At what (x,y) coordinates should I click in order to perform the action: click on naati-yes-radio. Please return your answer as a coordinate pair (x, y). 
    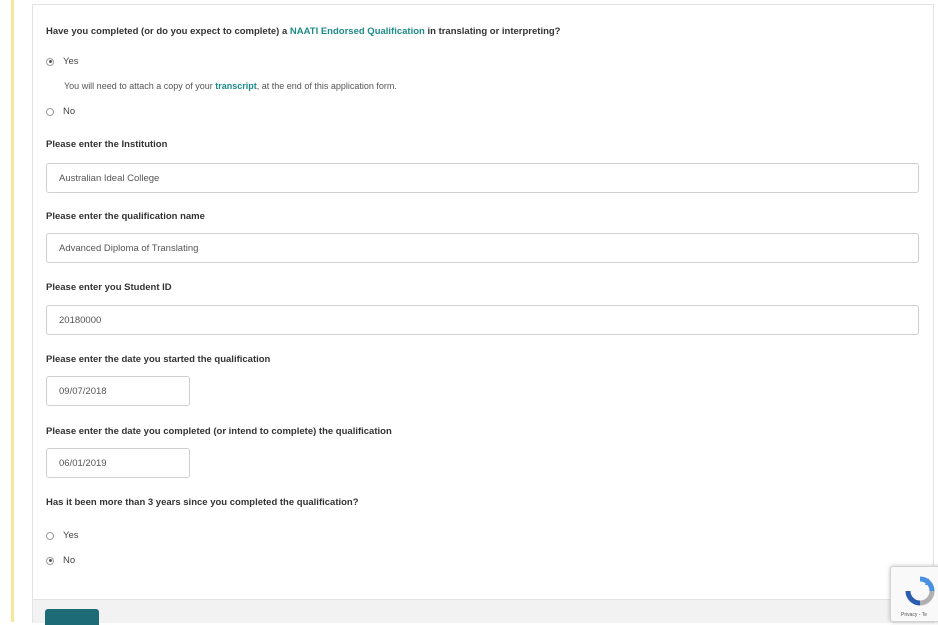
    Looking at the image, I should click on (50, 61).